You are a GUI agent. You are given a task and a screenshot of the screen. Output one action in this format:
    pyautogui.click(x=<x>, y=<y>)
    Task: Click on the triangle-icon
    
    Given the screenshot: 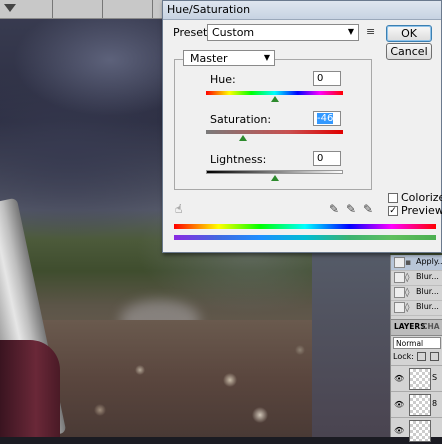 What is the action you would take?
    pyautogui.click(x=10, y=8)
    